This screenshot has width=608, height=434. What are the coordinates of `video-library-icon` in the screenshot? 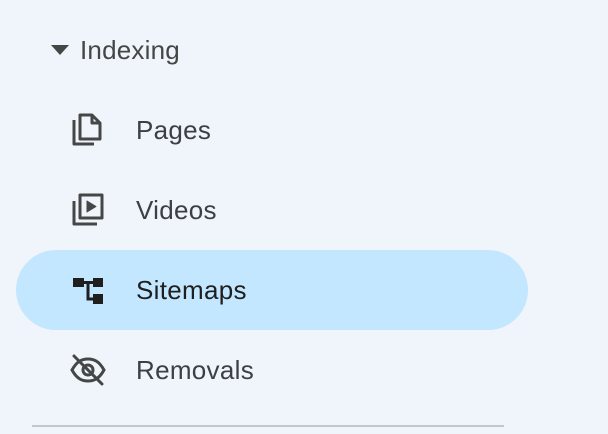 It's located at (88, 210).